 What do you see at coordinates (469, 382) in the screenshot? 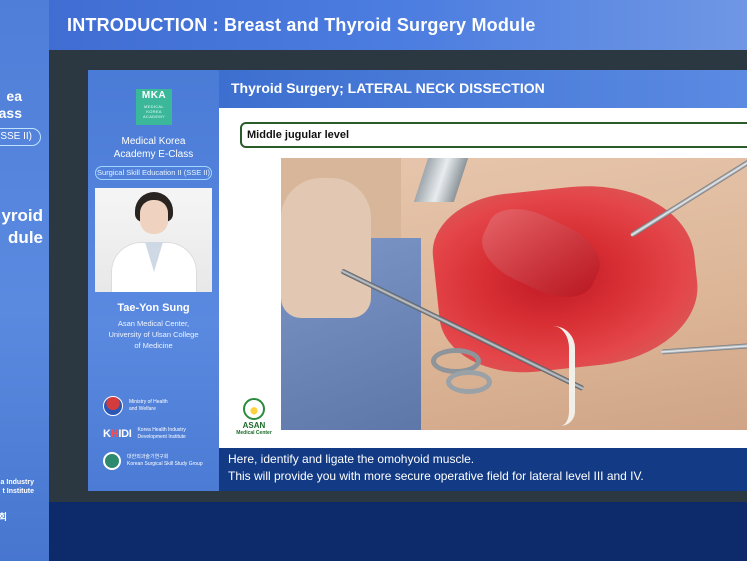
I see `scissors-ring` at bounding box center [469, 382].